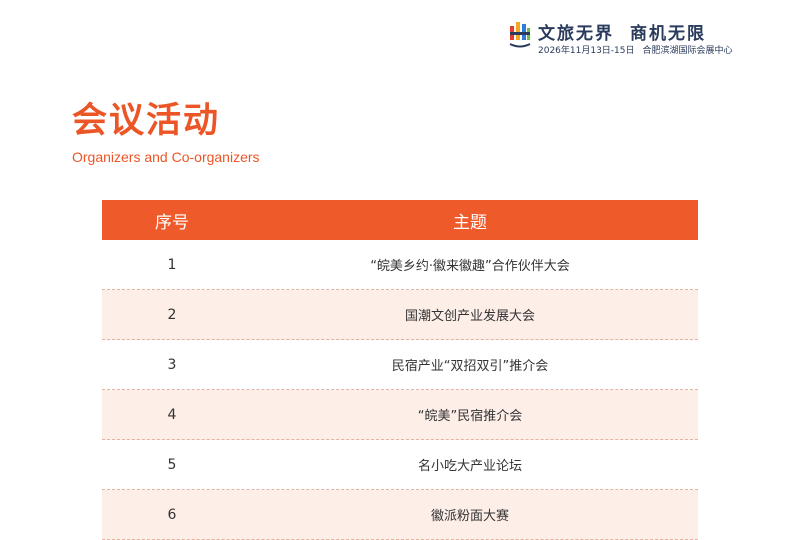  What do you see at coordinates (400, 515) in the screenshot?
I see `table-row: 6 徽派粉面大赛` at bounding box center [400, 515].